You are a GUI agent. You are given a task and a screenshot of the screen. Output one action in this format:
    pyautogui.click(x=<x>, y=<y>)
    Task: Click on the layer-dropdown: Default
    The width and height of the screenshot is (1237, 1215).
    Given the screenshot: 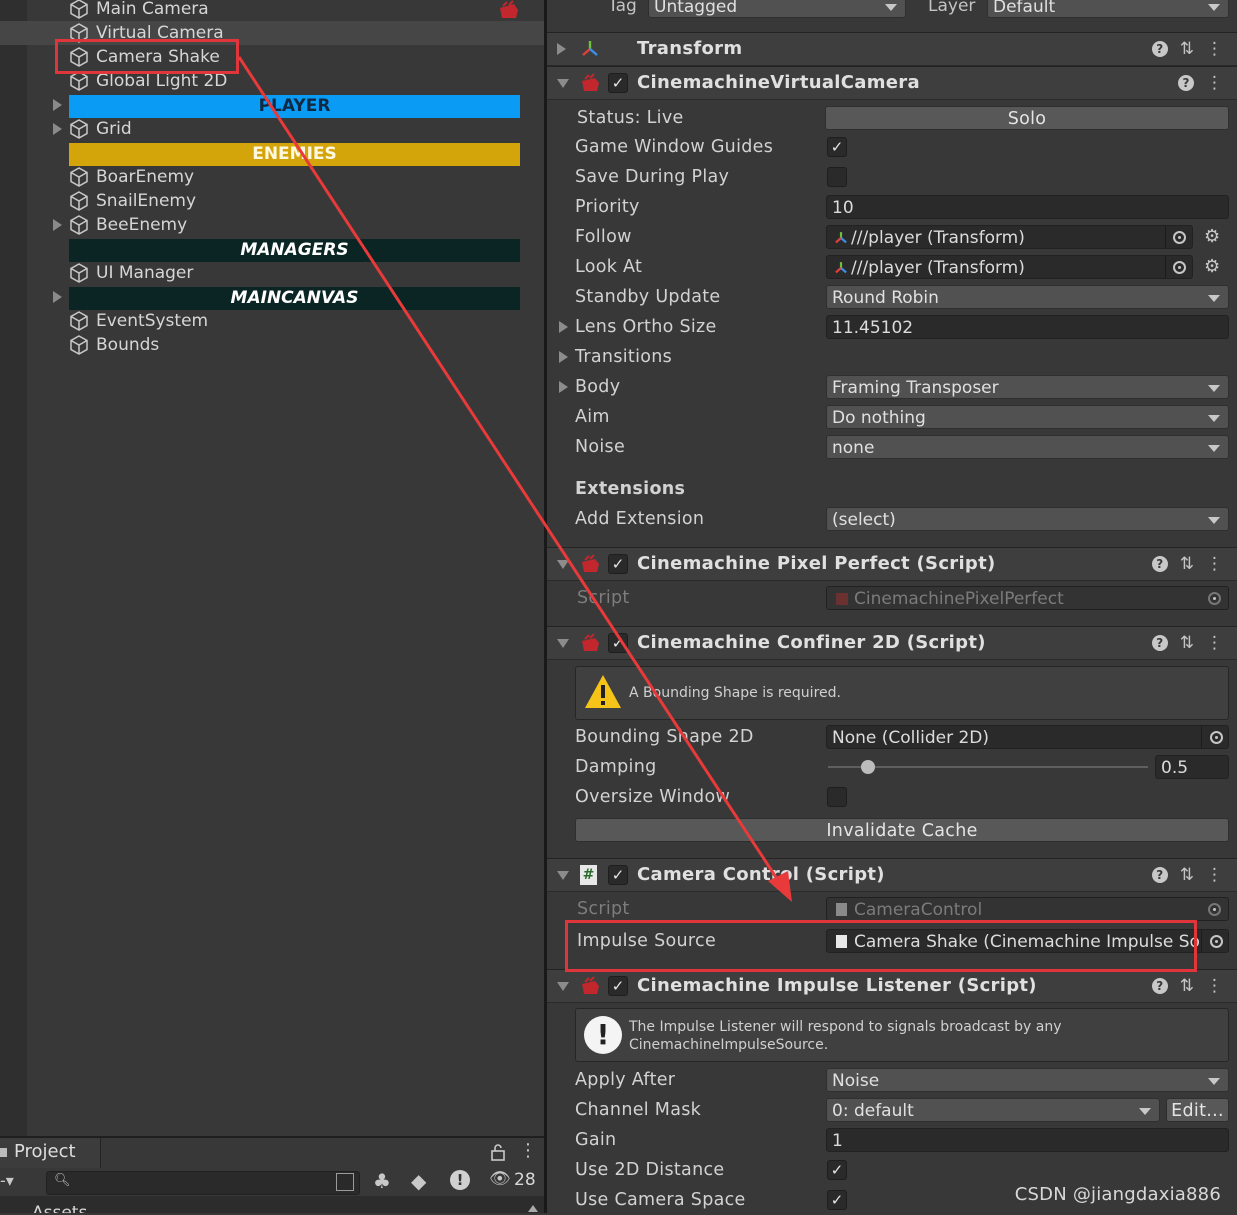 What is the action you would take?
    pyautogui.click(x=1108, y=9)
    